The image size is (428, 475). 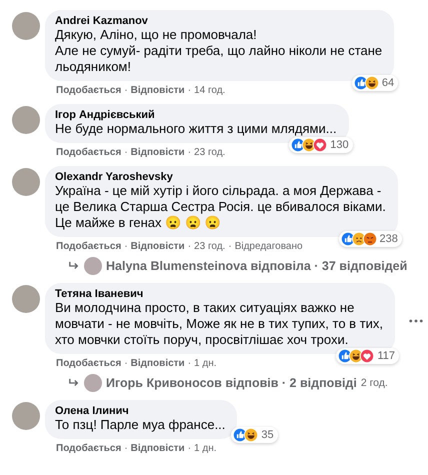 I want to click on reaction-count: 64, so click(x=388, y=83).